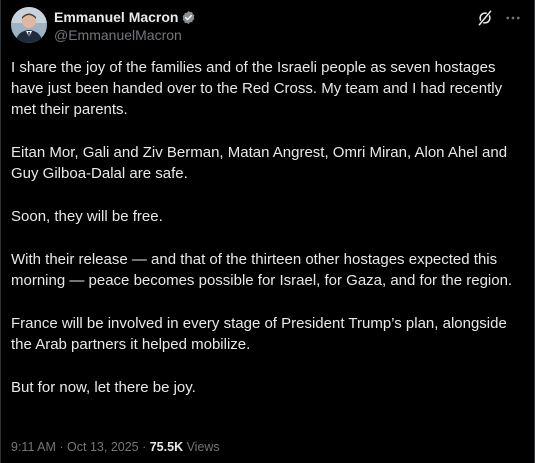 This screenshot has height=463, width=535. I want to click on views-count: 75.5K, so click(166, 447).